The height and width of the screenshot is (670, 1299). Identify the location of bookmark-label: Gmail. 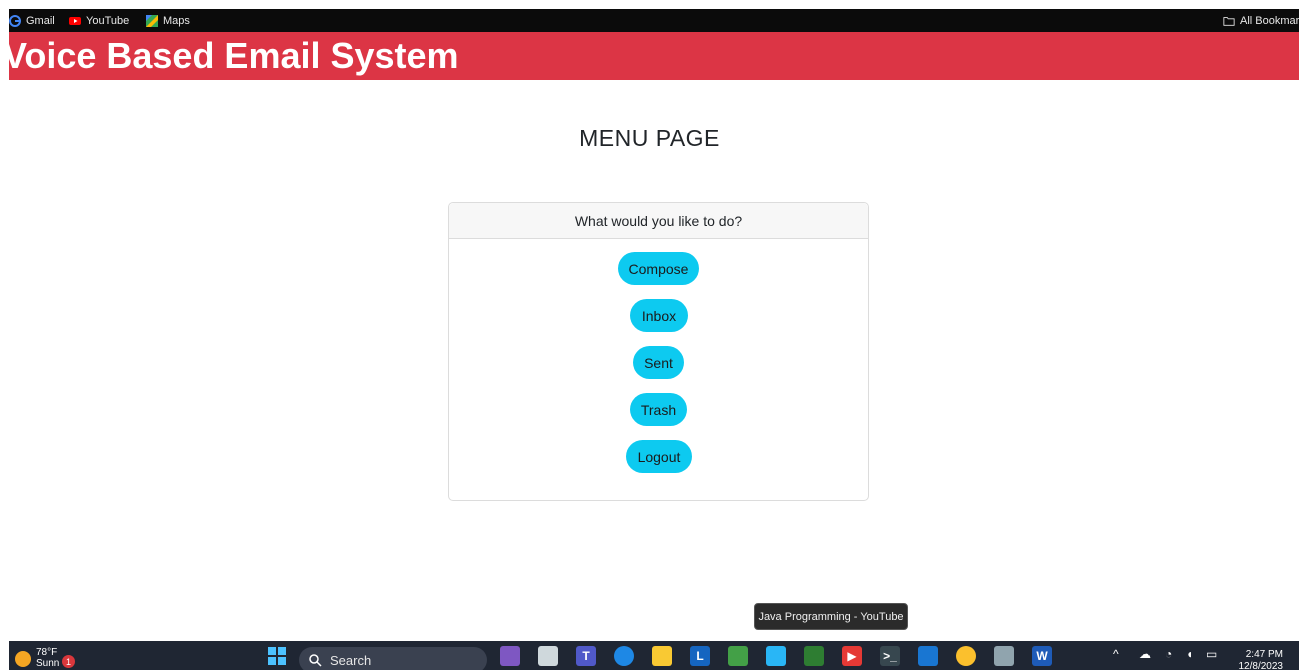
(40, 20).